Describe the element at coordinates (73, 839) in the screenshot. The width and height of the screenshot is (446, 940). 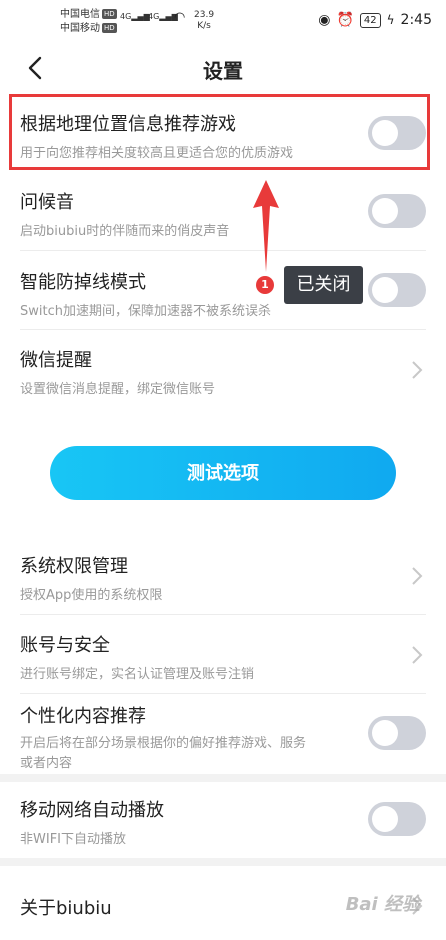
I see `setting-subtitle: 非WIFI下自动播放` at that location.